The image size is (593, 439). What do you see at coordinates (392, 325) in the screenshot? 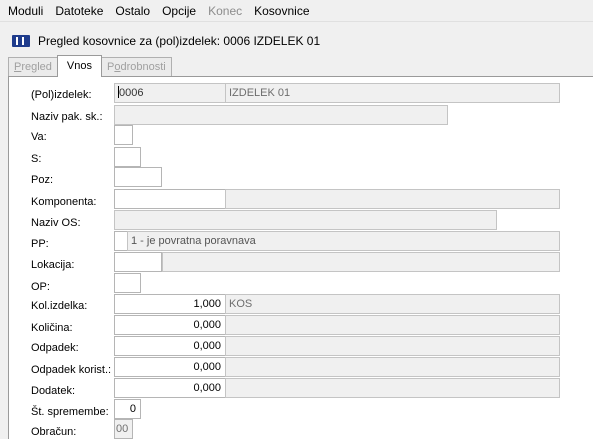
I see `kolicina-unit-field` at bounding box center [392, 325].